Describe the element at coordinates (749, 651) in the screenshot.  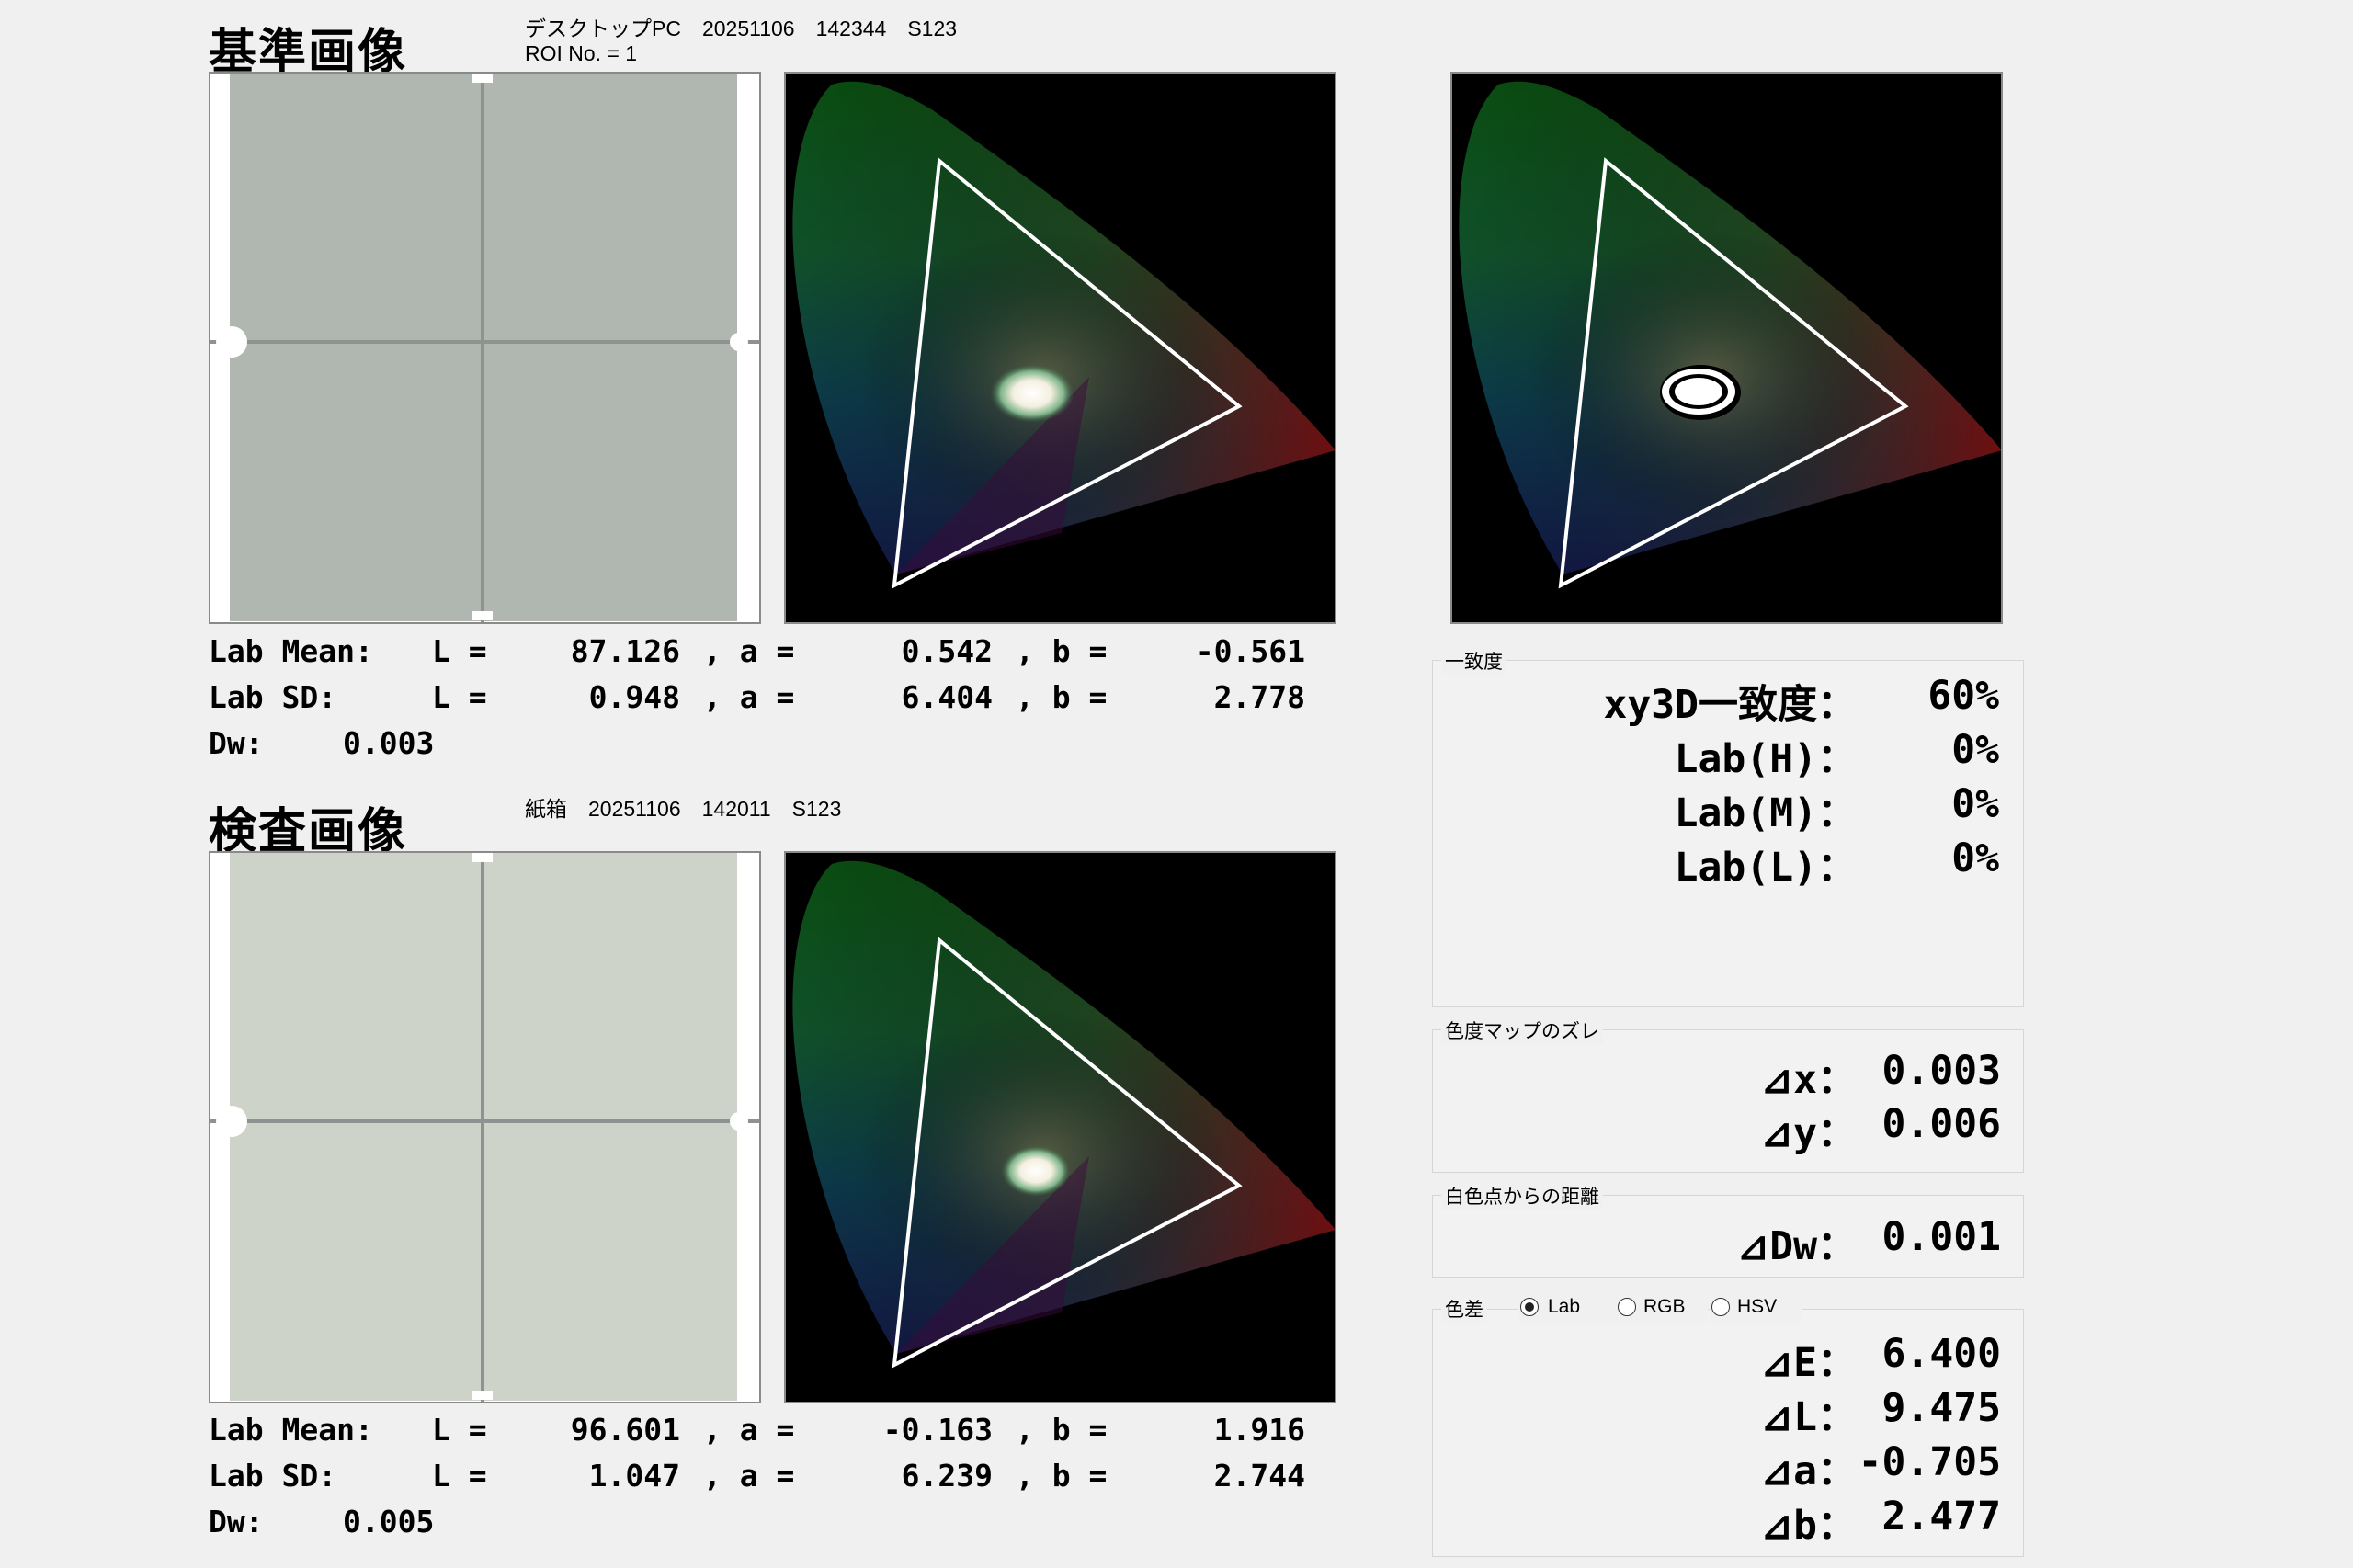
I see `reference-a-label: , a =` at that location.